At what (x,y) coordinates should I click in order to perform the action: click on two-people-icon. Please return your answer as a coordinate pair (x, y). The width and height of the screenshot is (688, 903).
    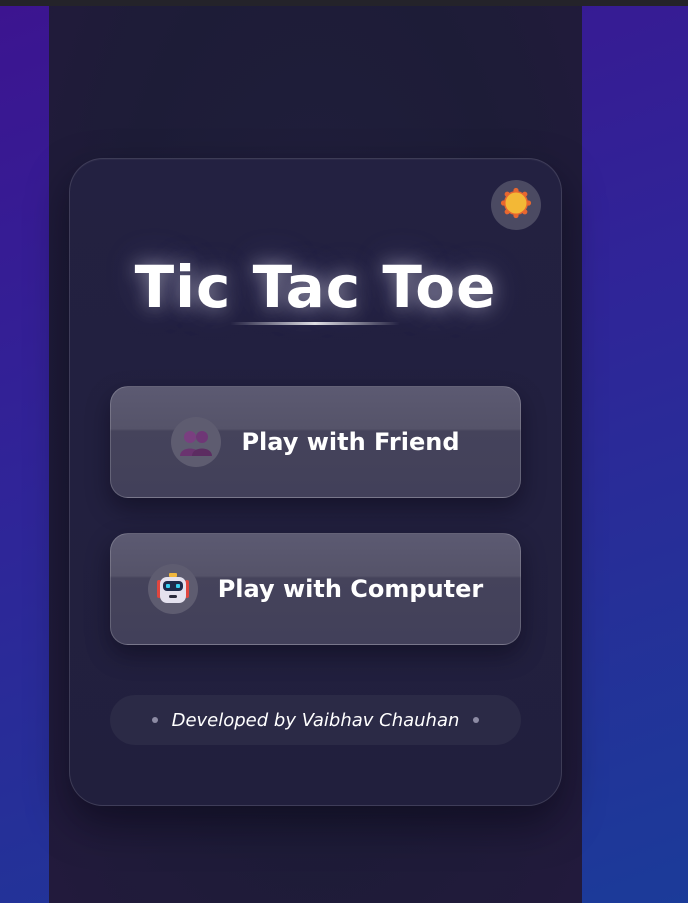
    Looking at the image, I should click on (196, 442).